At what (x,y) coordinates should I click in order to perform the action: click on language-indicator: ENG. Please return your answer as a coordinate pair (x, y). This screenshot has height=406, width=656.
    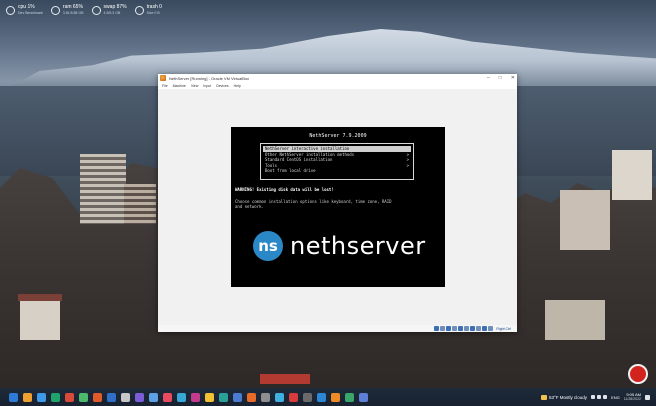
    Looking at the image, I should click on (615, 397).